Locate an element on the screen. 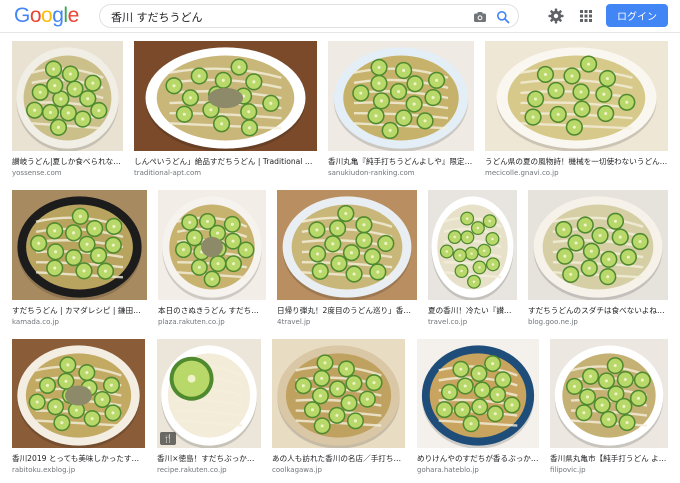 The image size is (680, 483). recipe-badge: 🍴 is located at coordinates (168, 438).